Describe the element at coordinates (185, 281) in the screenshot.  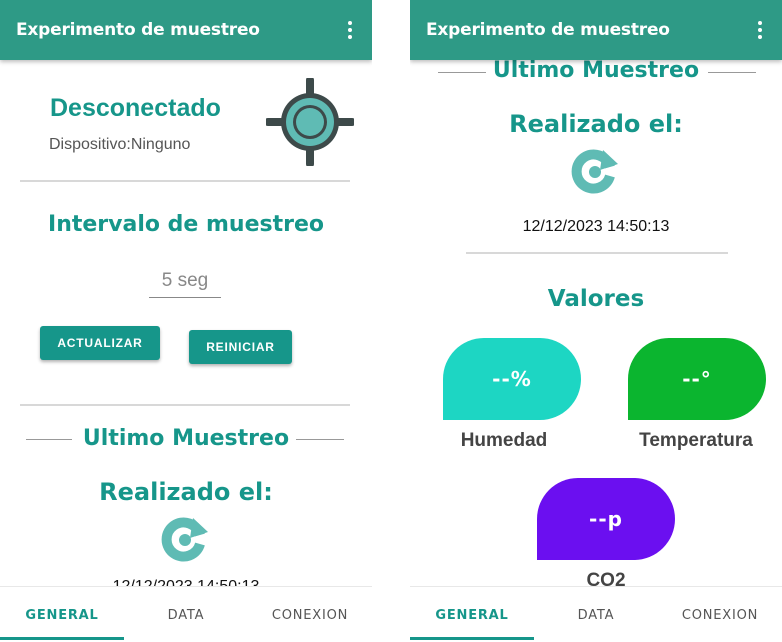
I see `interval-input: 5 seg` at that location.